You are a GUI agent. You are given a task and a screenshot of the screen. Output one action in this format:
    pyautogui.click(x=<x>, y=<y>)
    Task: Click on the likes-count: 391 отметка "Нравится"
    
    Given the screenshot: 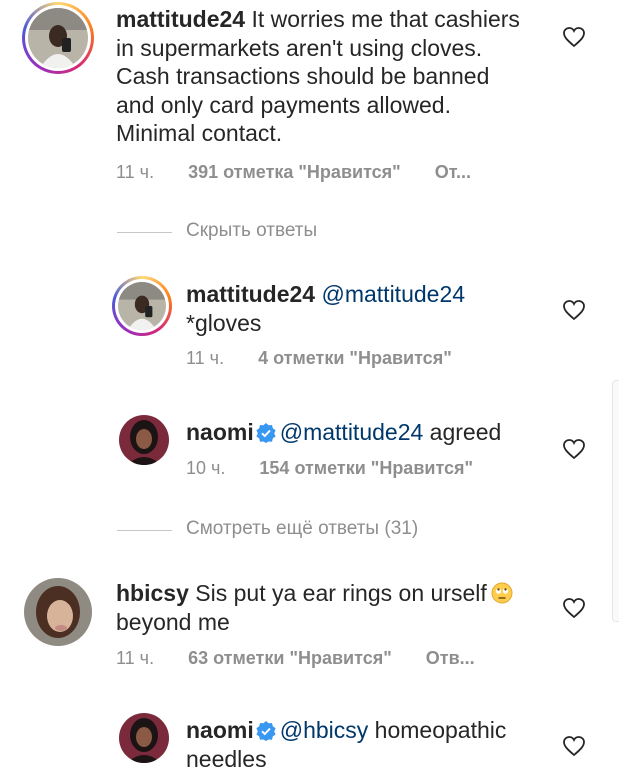 What is the action you would take?
    pyautogui.click(x=294, y=172)
    